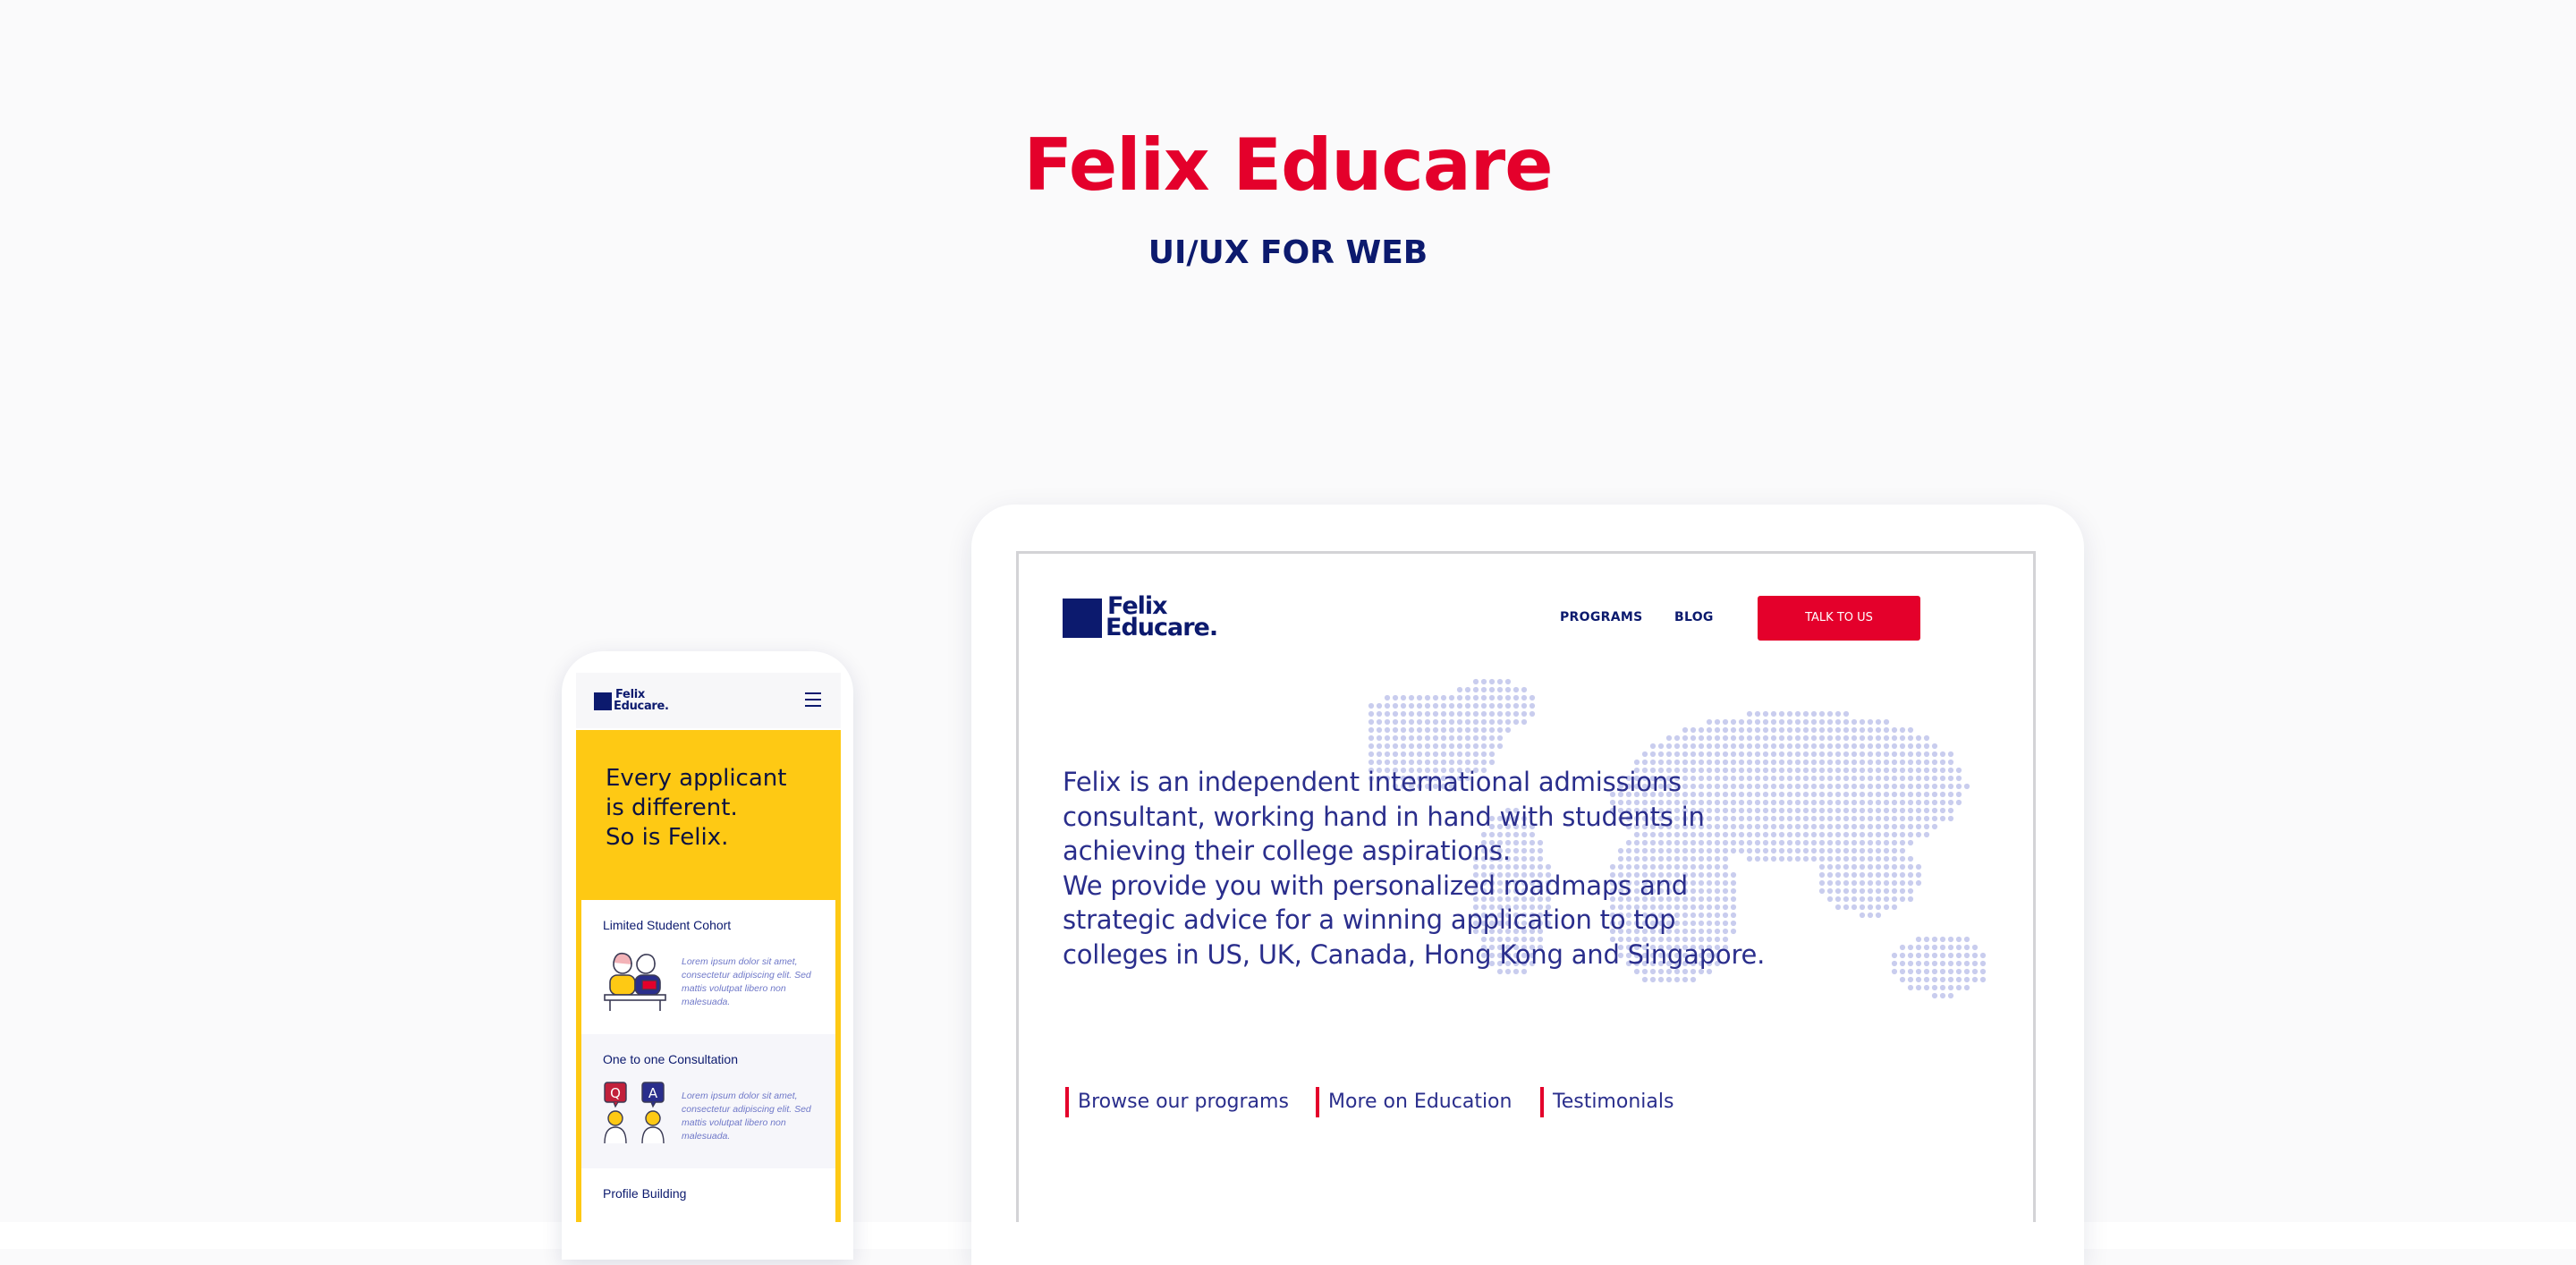 Image resolution: width=2576 pixels, height=1265 pixels. I want to click on mobile-hero-line: Every applicant, so click(696, 778).